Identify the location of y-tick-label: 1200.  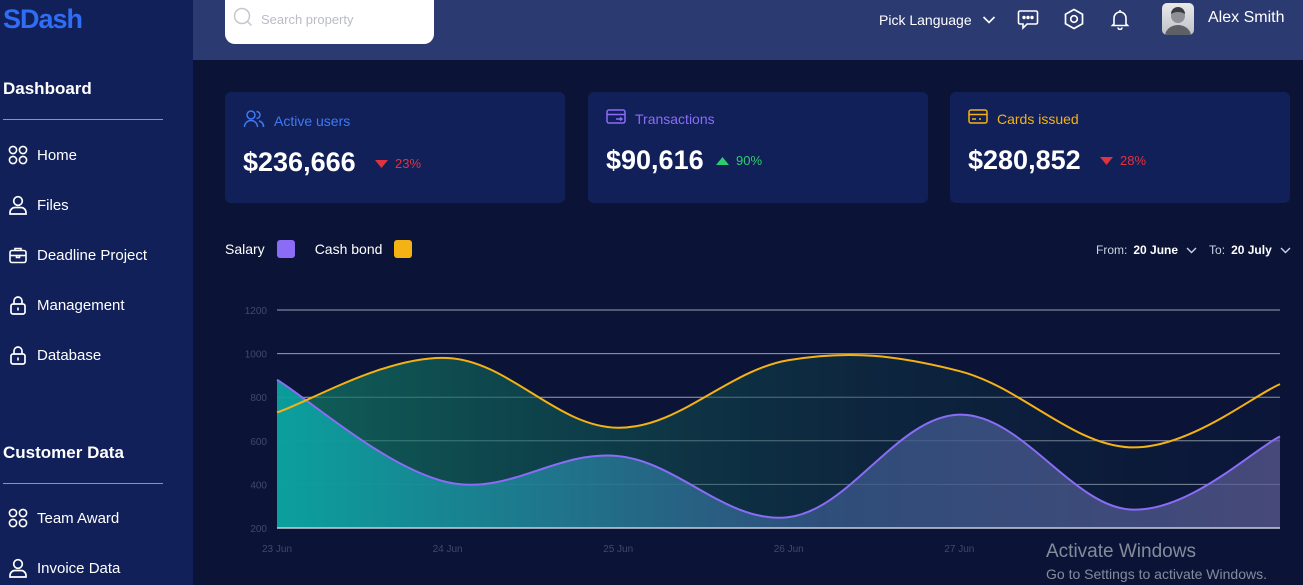
(256, 311).